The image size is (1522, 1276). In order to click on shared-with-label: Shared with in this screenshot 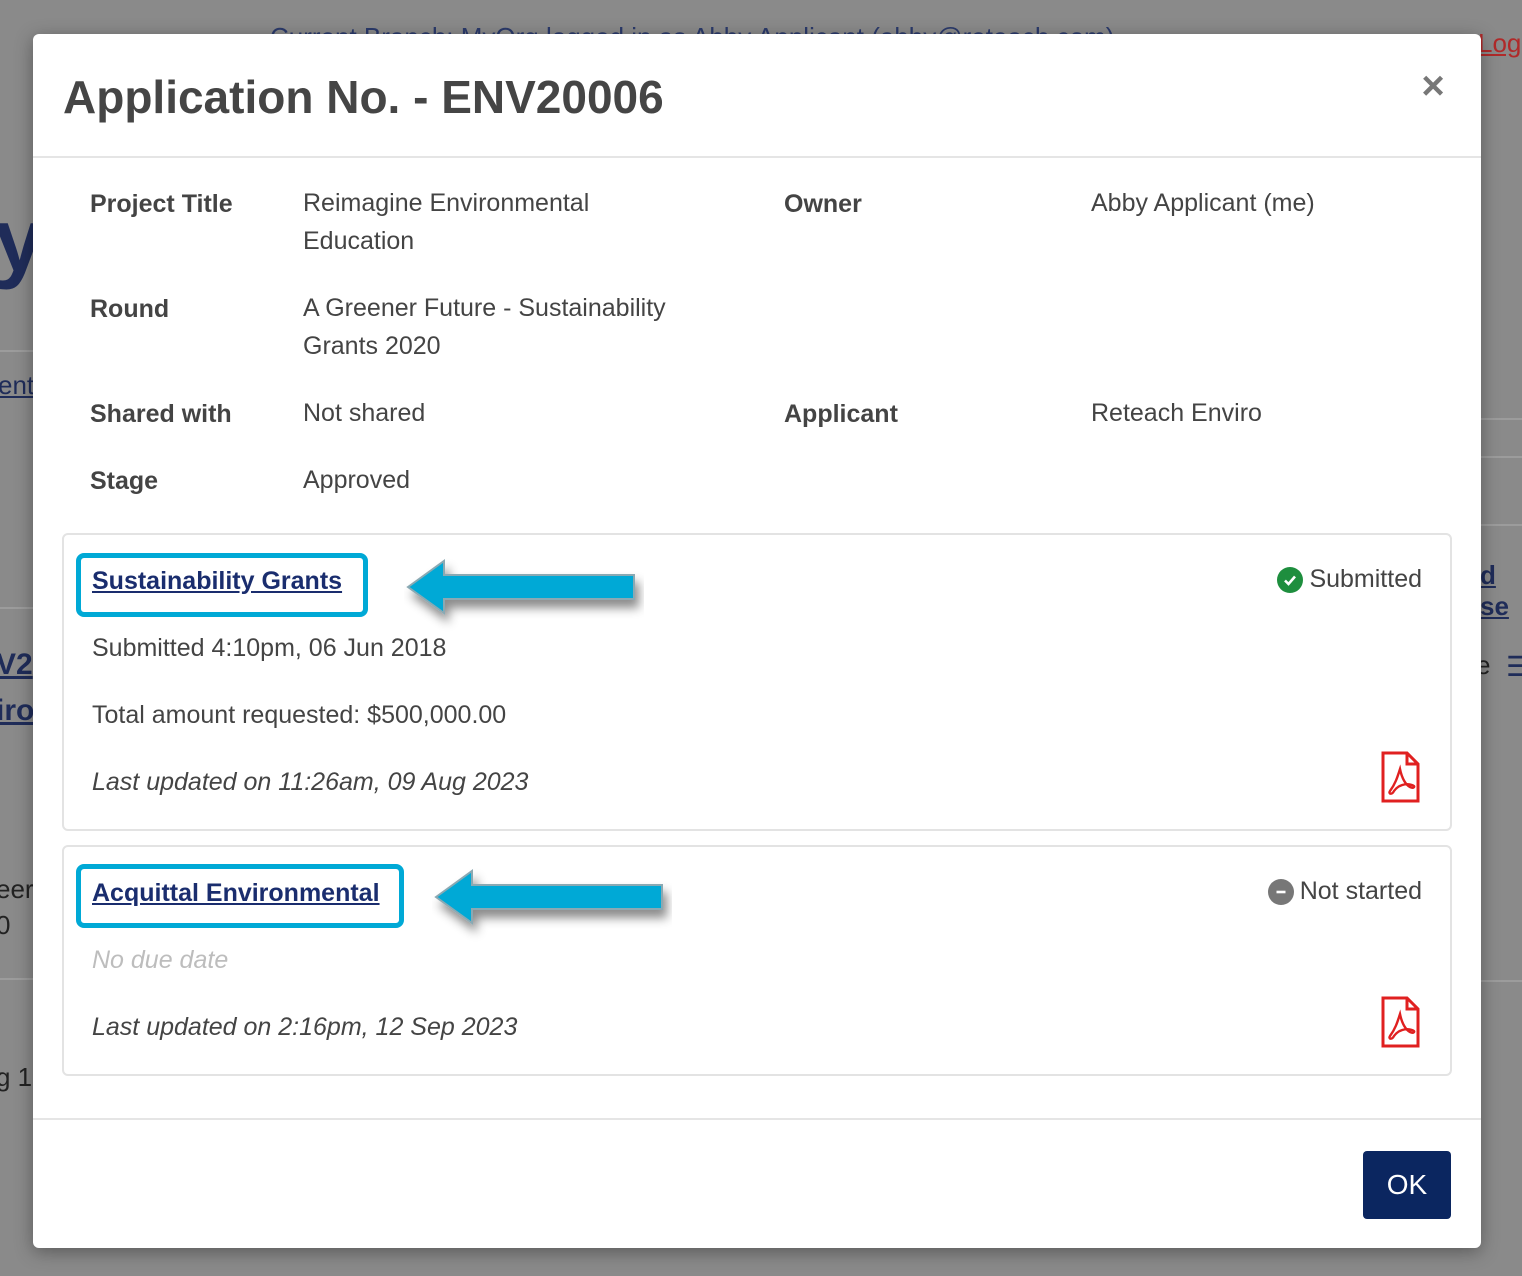, I will do `click(161, 414)`.